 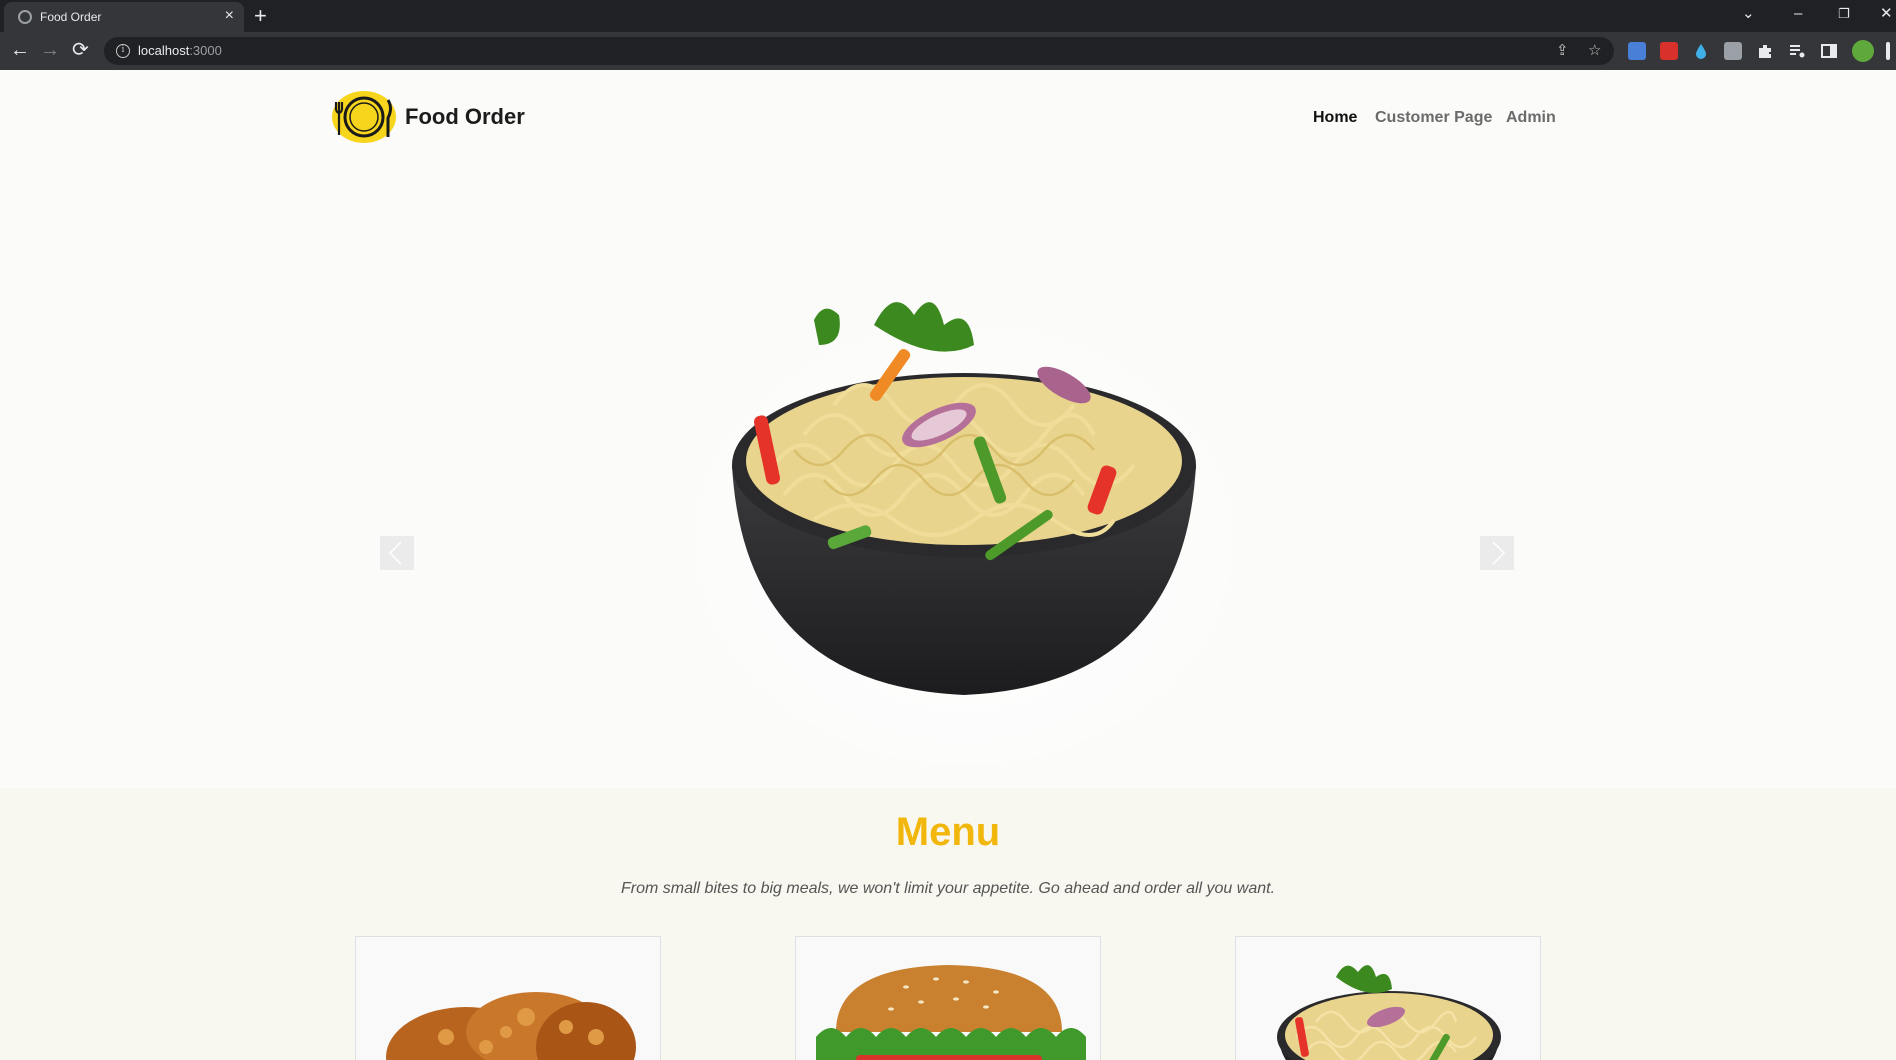 I want to click on browser-menu-icon, so click(x=1888, y=51).